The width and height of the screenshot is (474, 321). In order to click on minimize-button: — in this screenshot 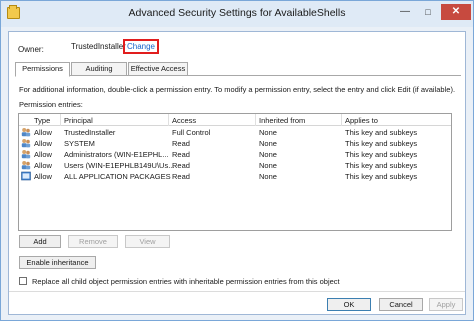, I will do `click(405, 12)`.